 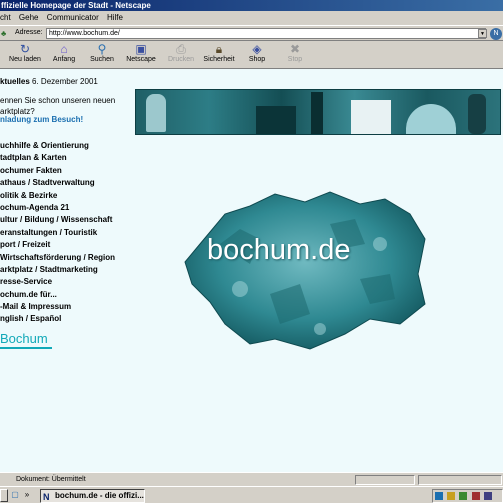 I want to click on stop-button: ✖ Stop, so click(x=295, y=55).